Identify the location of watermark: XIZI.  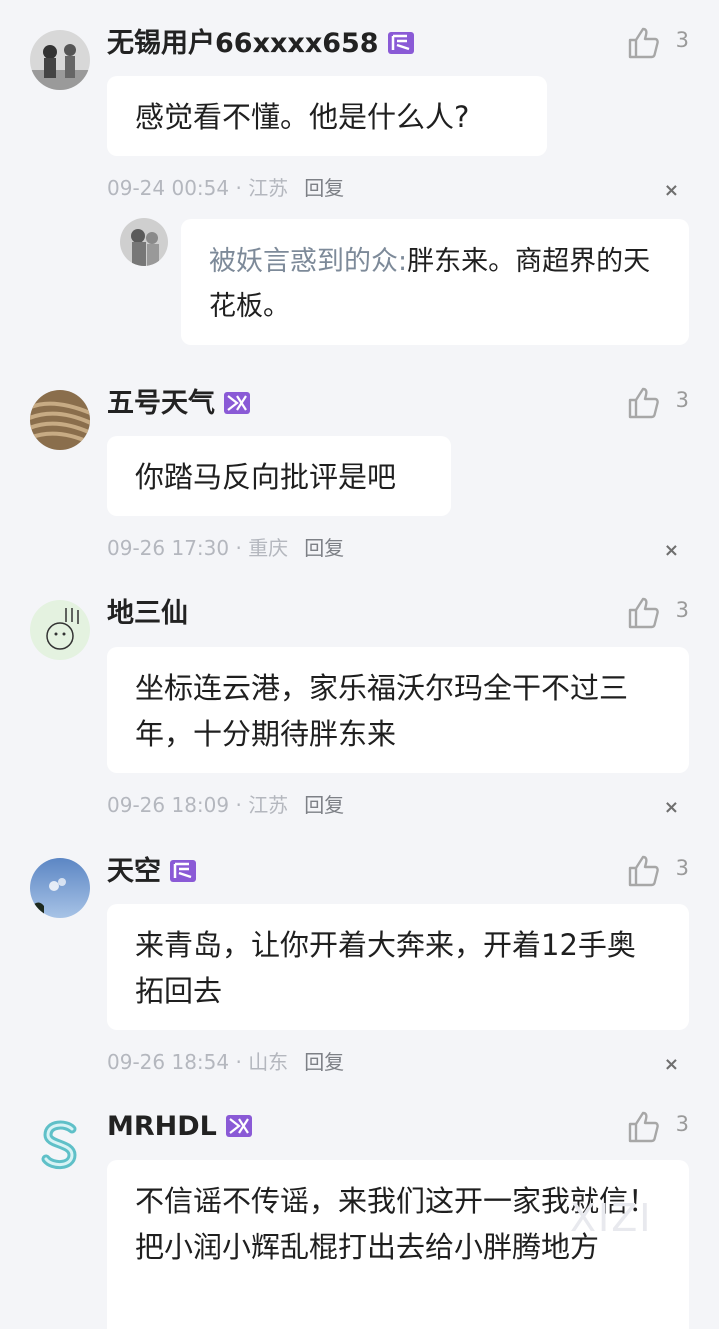
(611, 1218).